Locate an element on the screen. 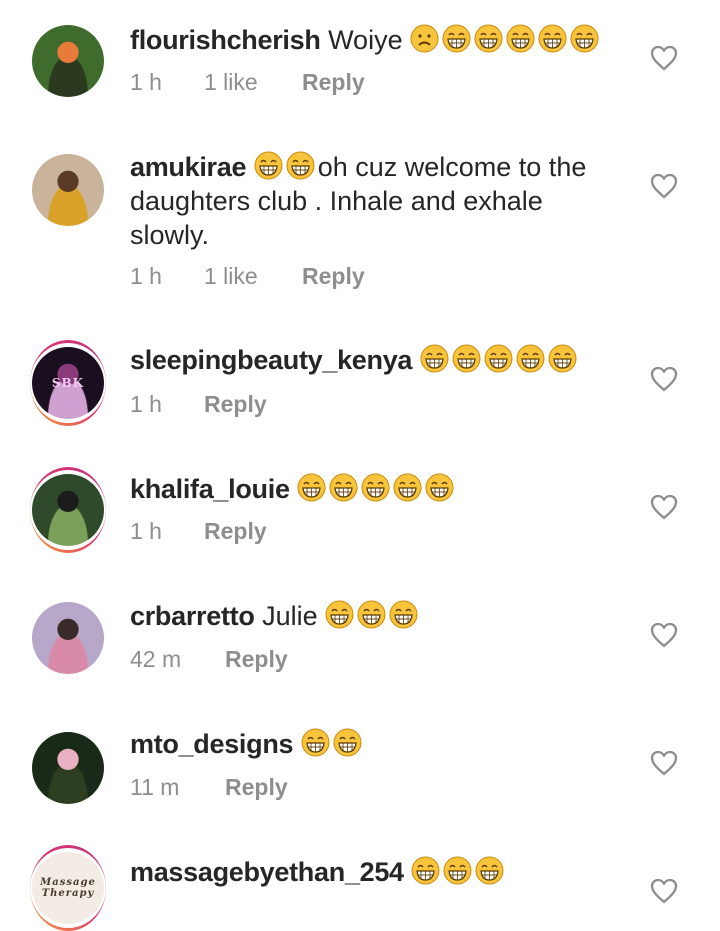 The image size is (720, 931). comment-body: mto_designs is located at coordinates (380, 744).